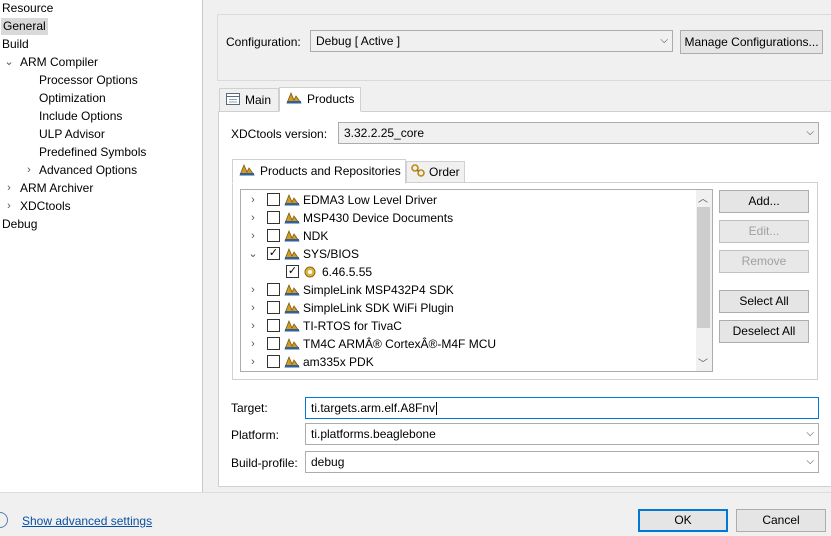 The width and height of the screenshot is (831, 536). Describe the element at coordinates (468, 272) in the screenshot. I see `product-row: ✓ 6.46.5.55` at that location.